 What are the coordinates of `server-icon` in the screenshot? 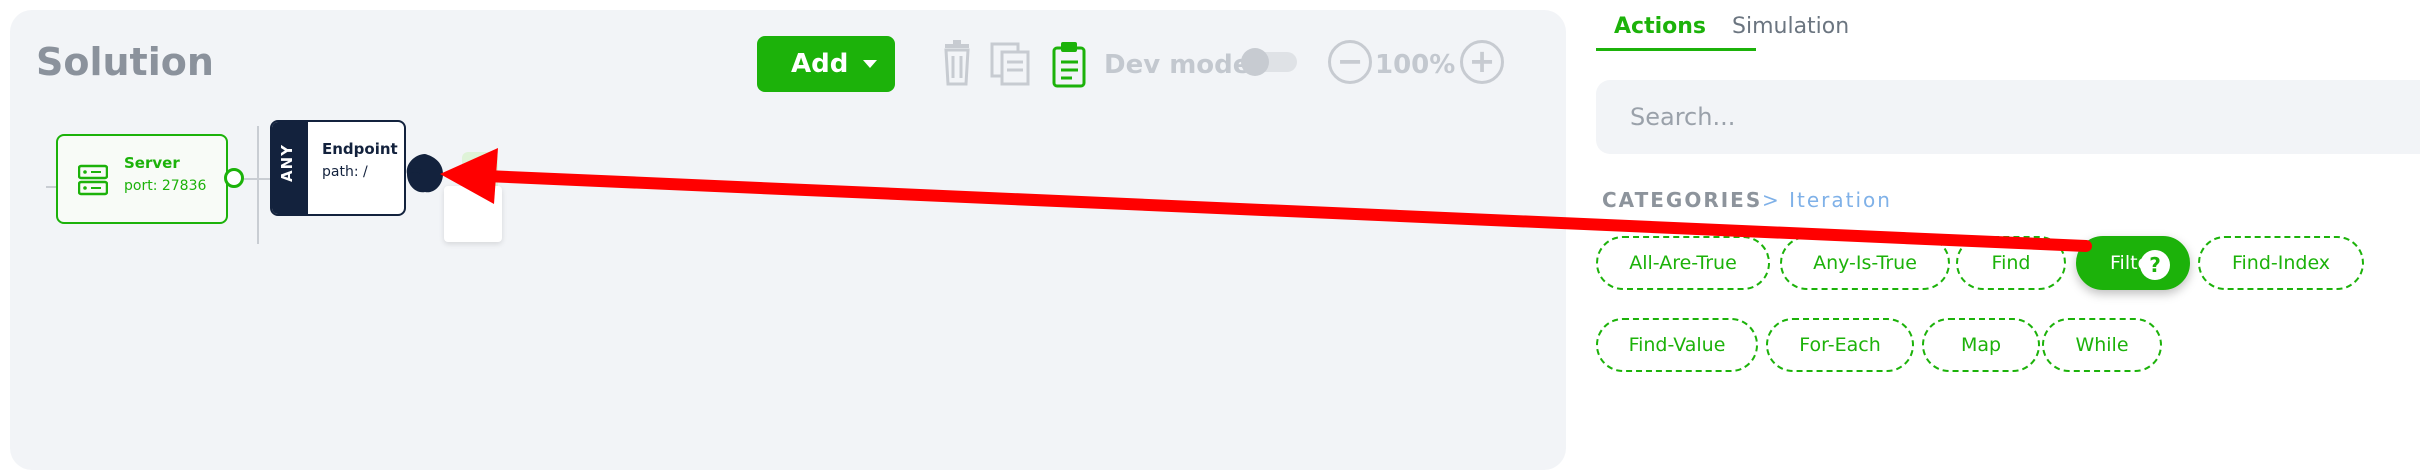 It's located at (93, 180).